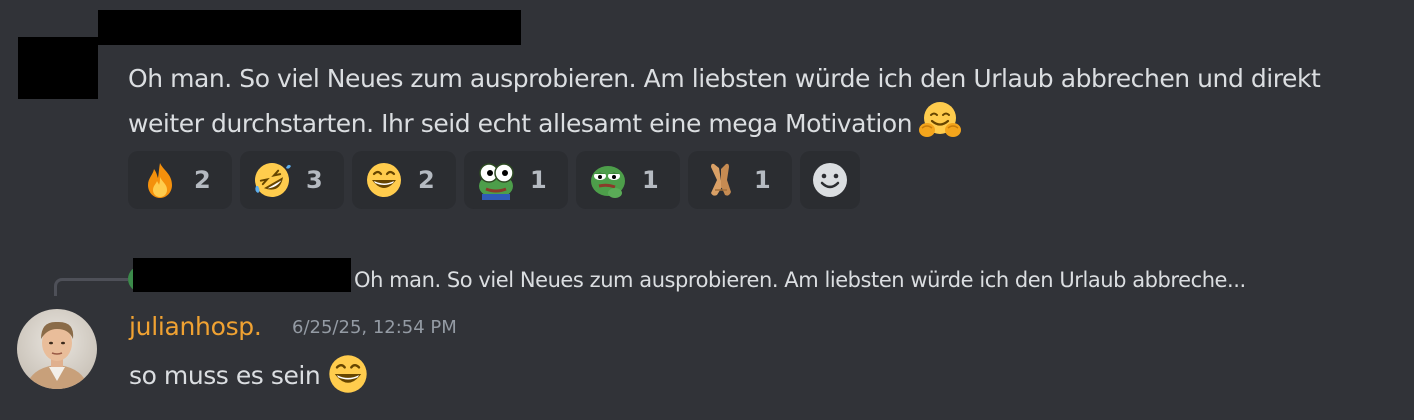  I want to click on add-reaction-button, so click(830, 180).